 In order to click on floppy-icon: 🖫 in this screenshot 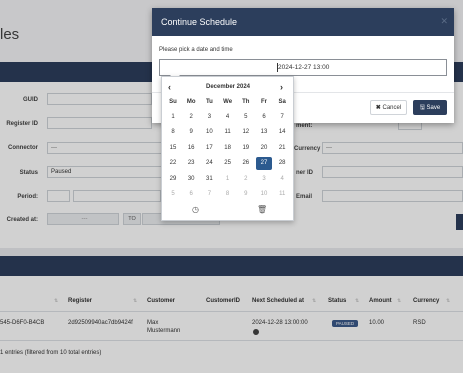, I will do `click(423, 108)`.